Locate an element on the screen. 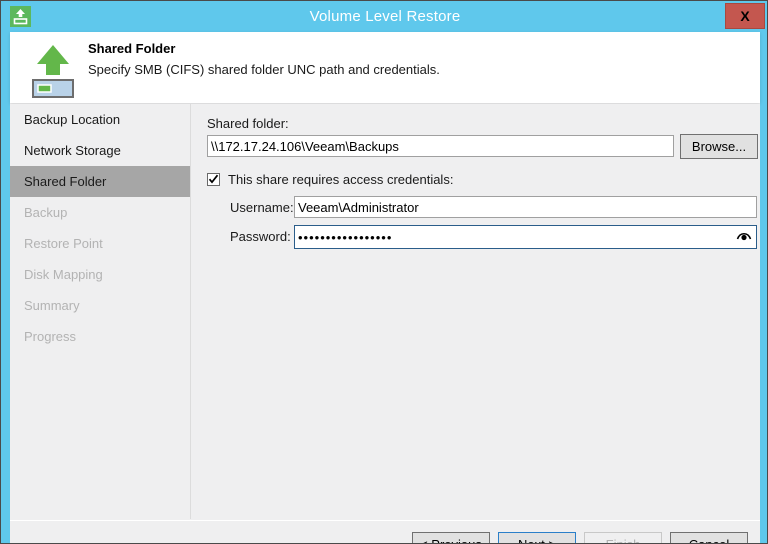 Image resolution: width=768 pixels, height=544 pixels. sidebar-item-label: Network Storage is located at coordinates (72, 150).